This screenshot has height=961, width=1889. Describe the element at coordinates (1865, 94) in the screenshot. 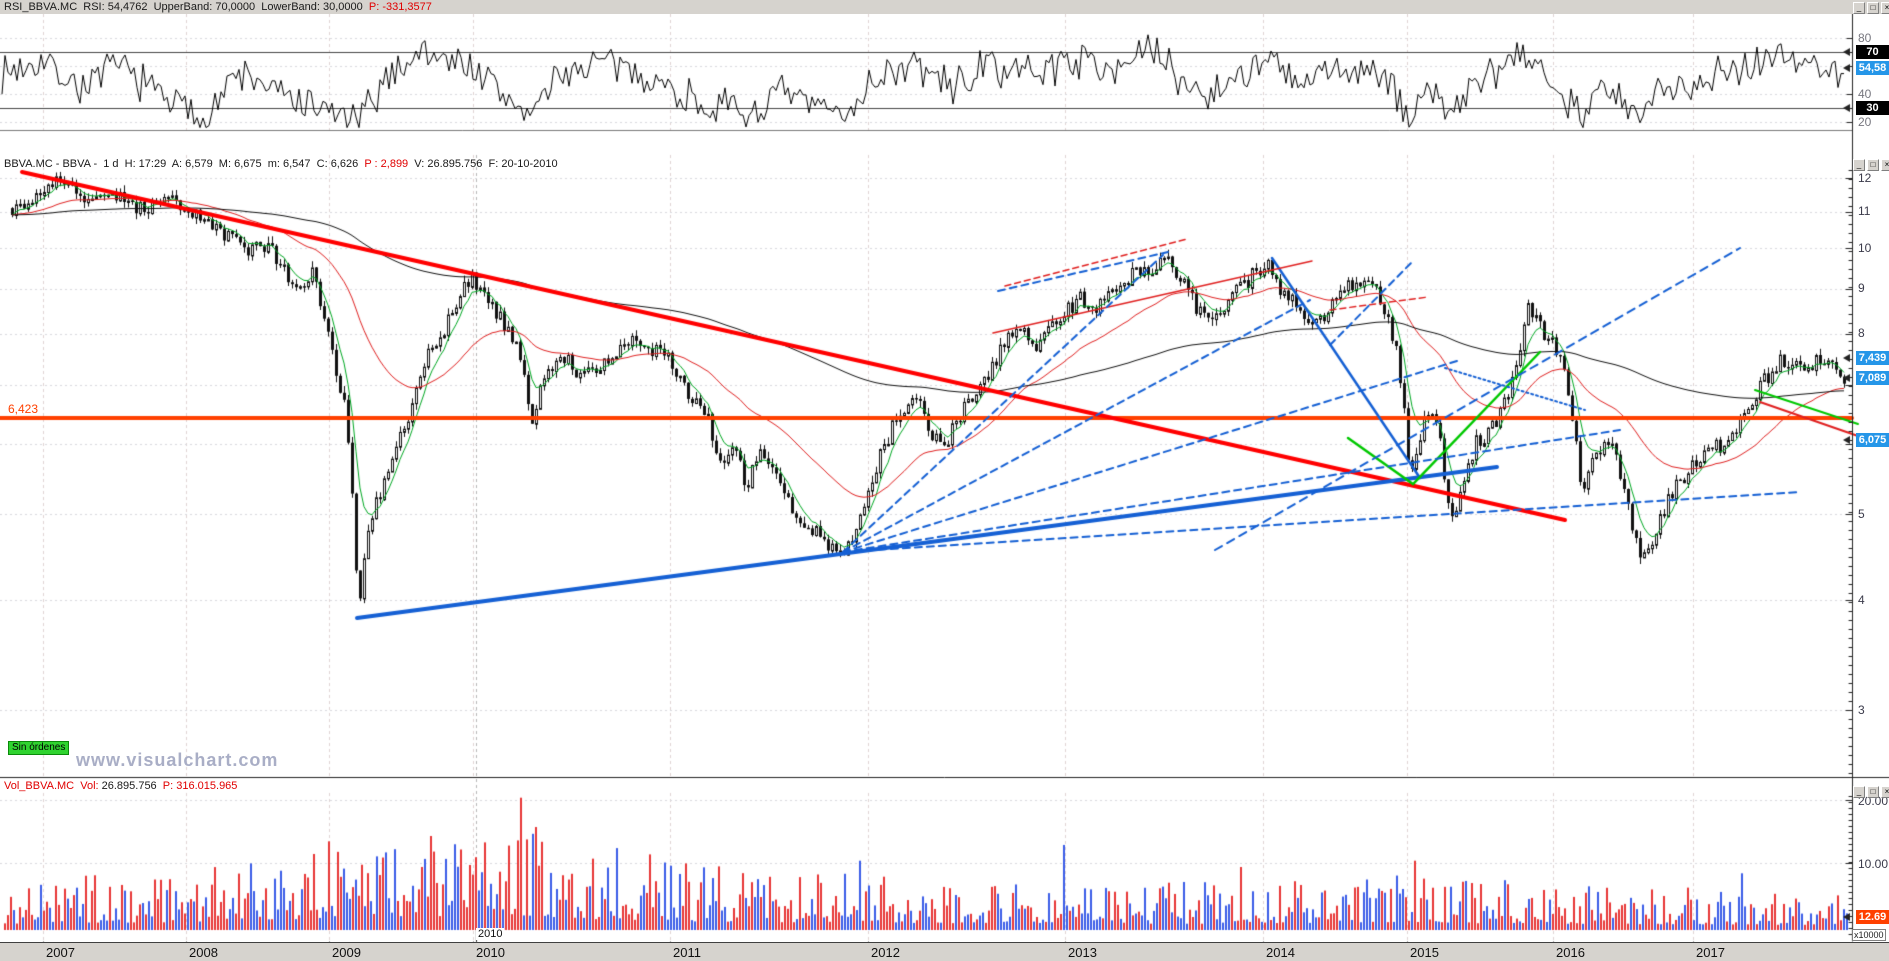

I see `rsi-axis-label: 40` at that location.